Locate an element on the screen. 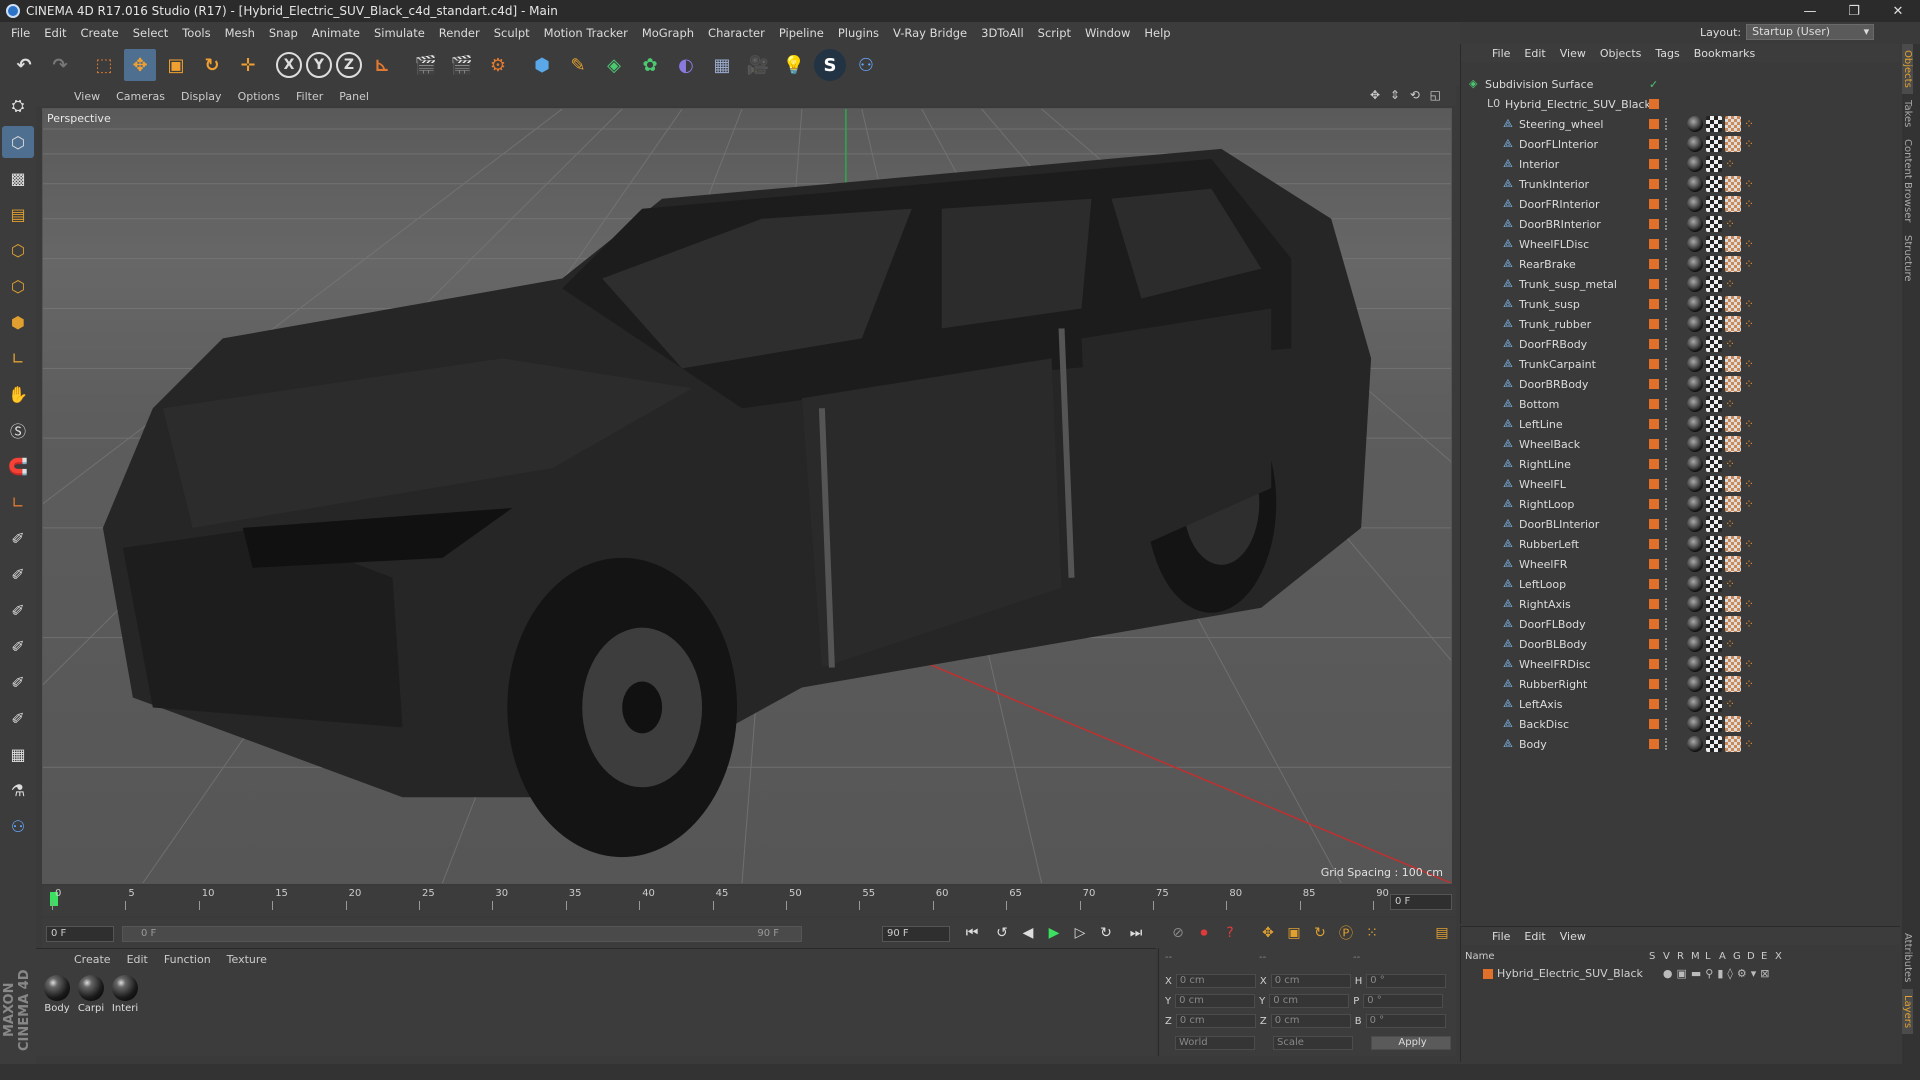  tab-structure: Structure is located at coordinates (1907, 258).